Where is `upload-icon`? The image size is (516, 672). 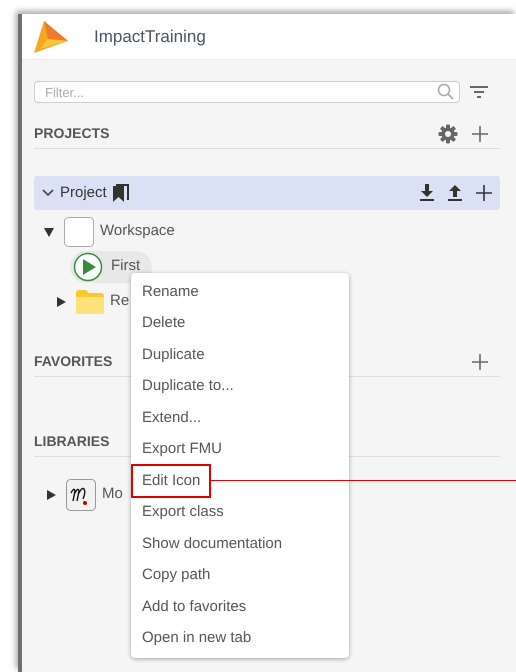
upload-icon is located at coordinates (455, 193).